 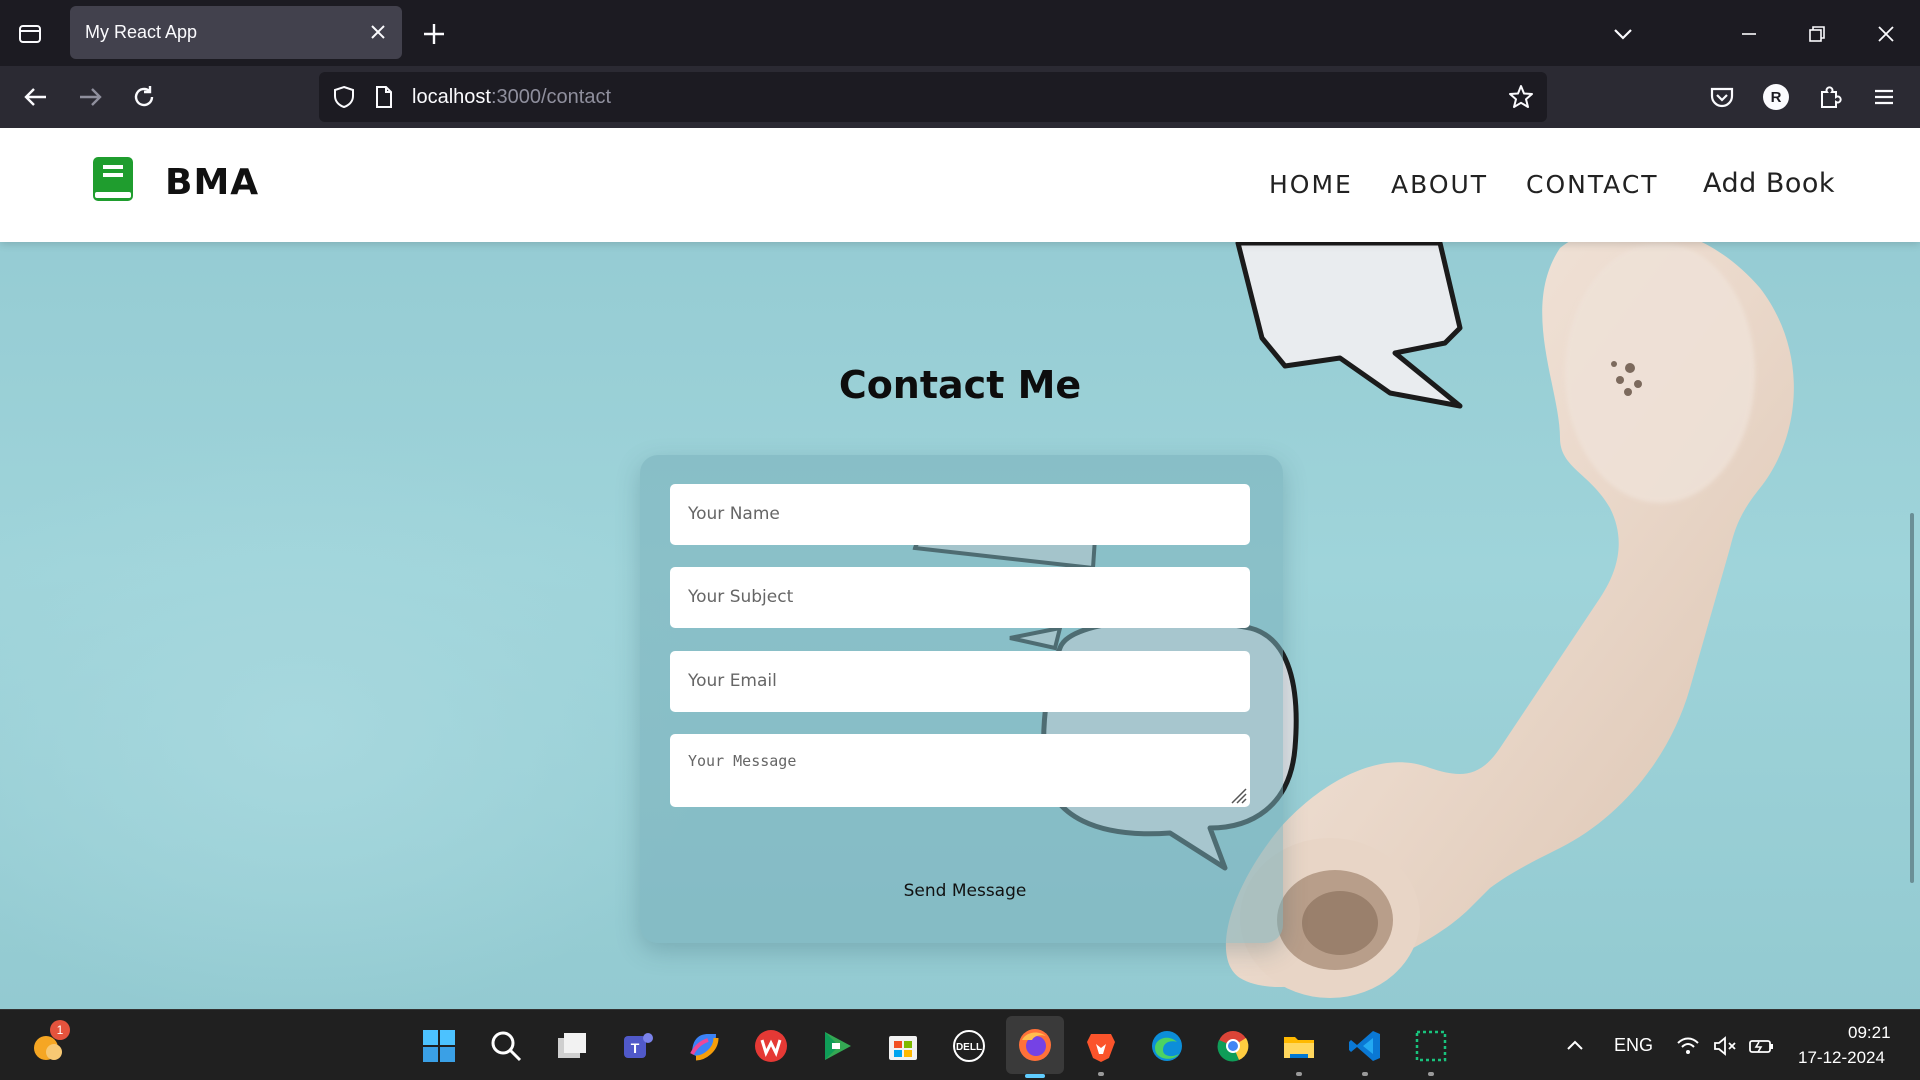 I want to click on new-tab-icon, so click(x=434, y=34).